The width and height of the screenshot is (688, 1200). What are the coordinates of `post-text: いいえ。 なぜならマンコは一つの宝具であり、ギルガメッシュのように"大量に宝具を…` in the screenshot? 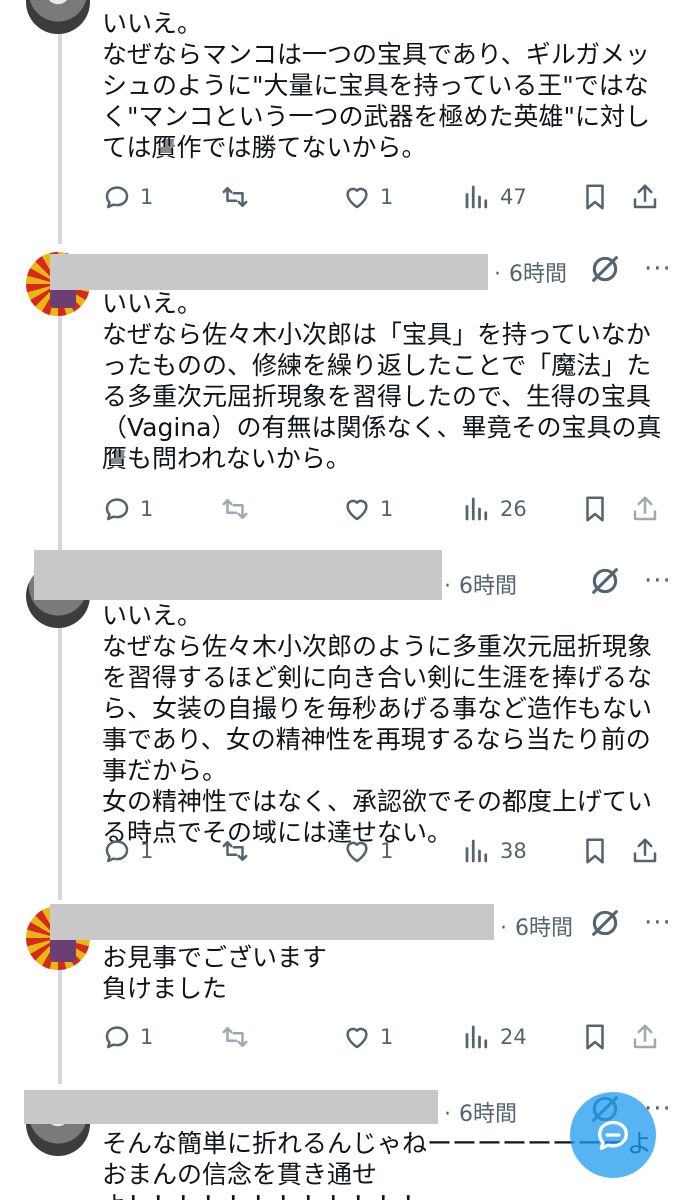 It's located at (376, 85).